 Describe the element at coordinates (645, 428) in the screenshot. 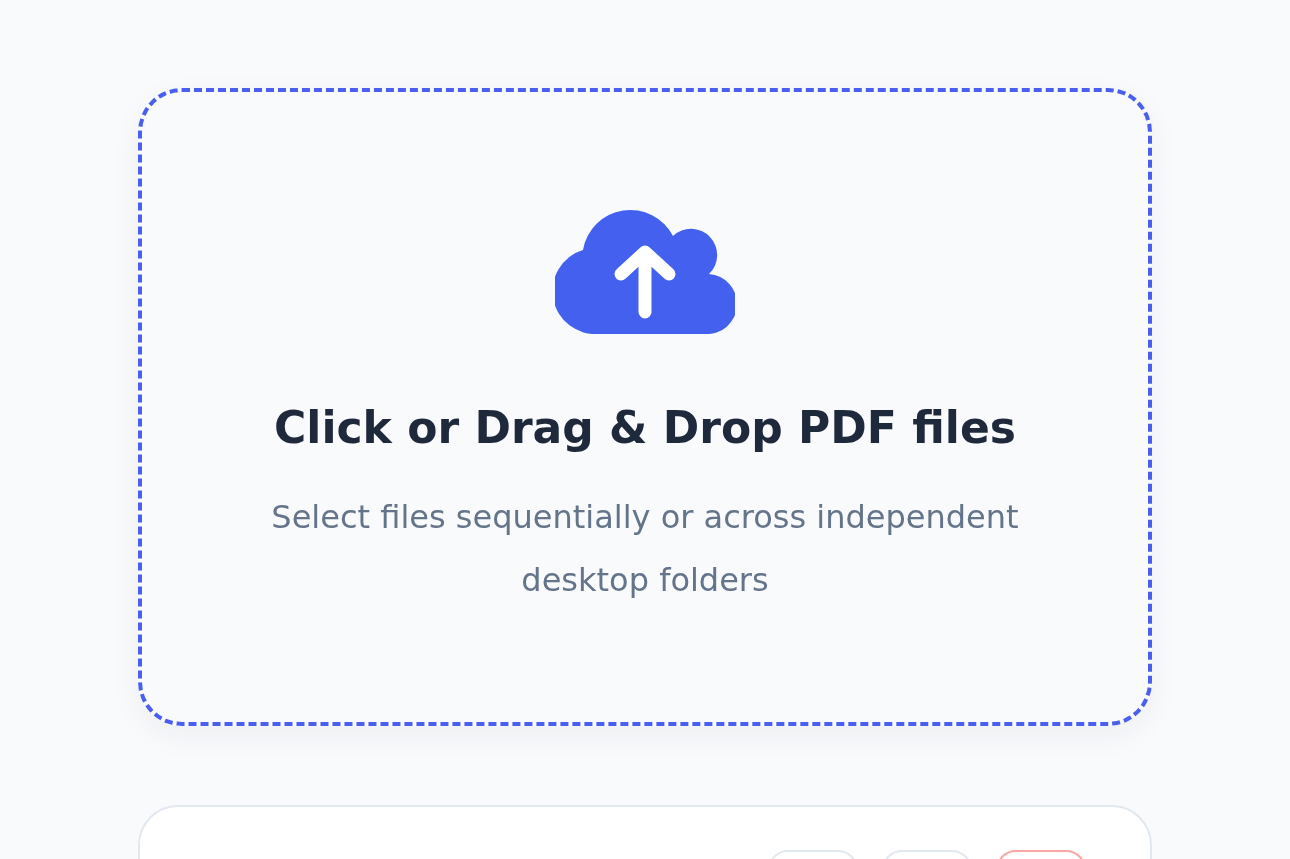

I see `drop-title: Click or Drag & Drop PDF files` at that location.